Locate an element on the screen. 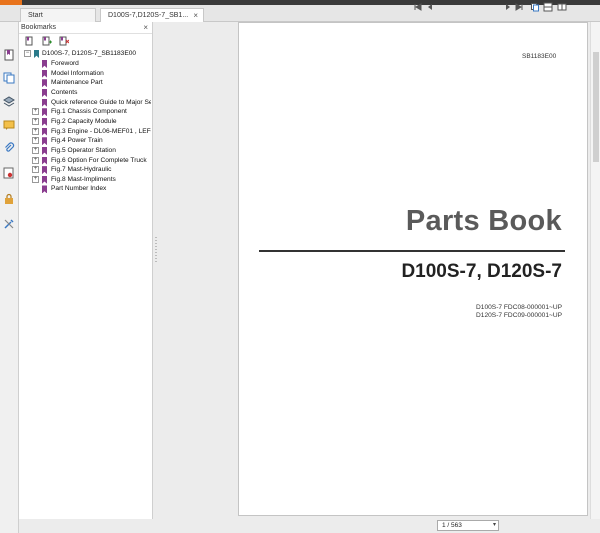 The height and width of the screenshot is (533, 600). bookmark-item: Quick reference Guide to Major Se is located at coordinates (86, 103).